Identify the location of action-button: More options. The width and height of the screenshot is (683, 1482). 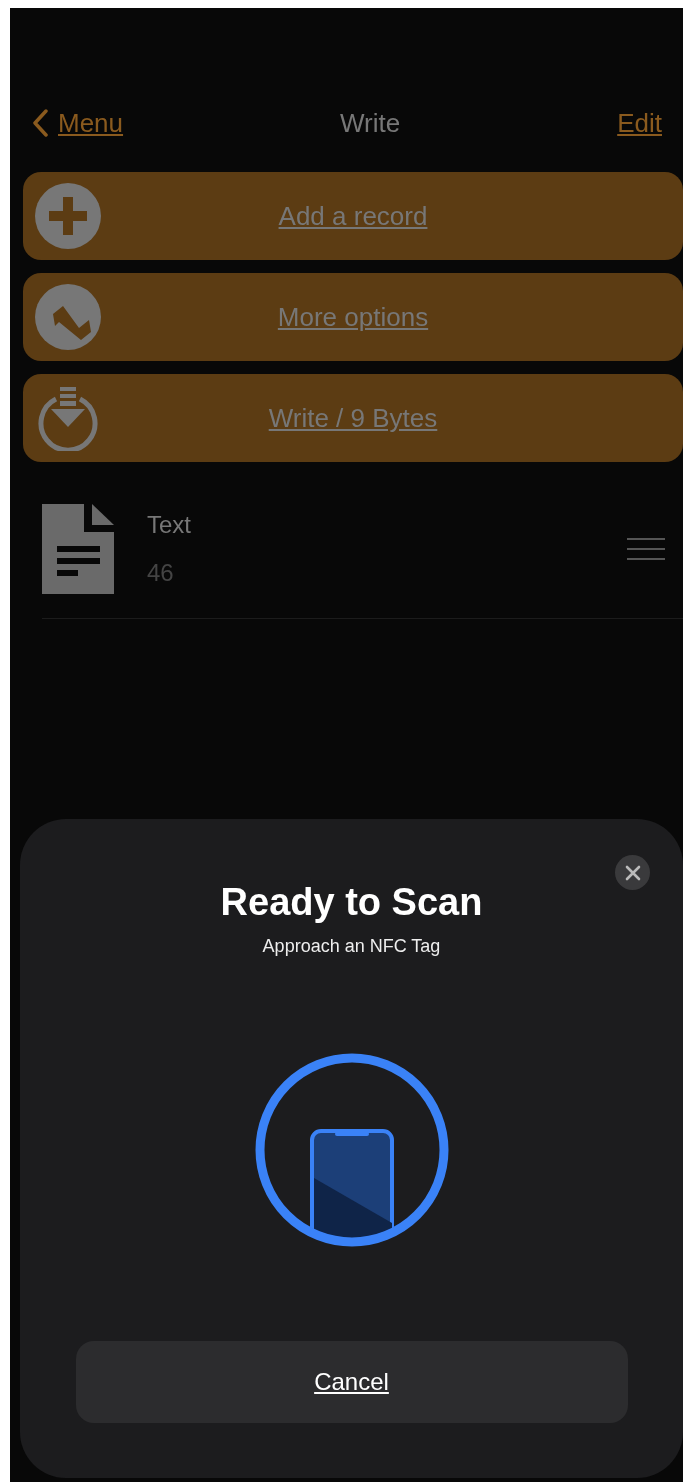
(353, 317).